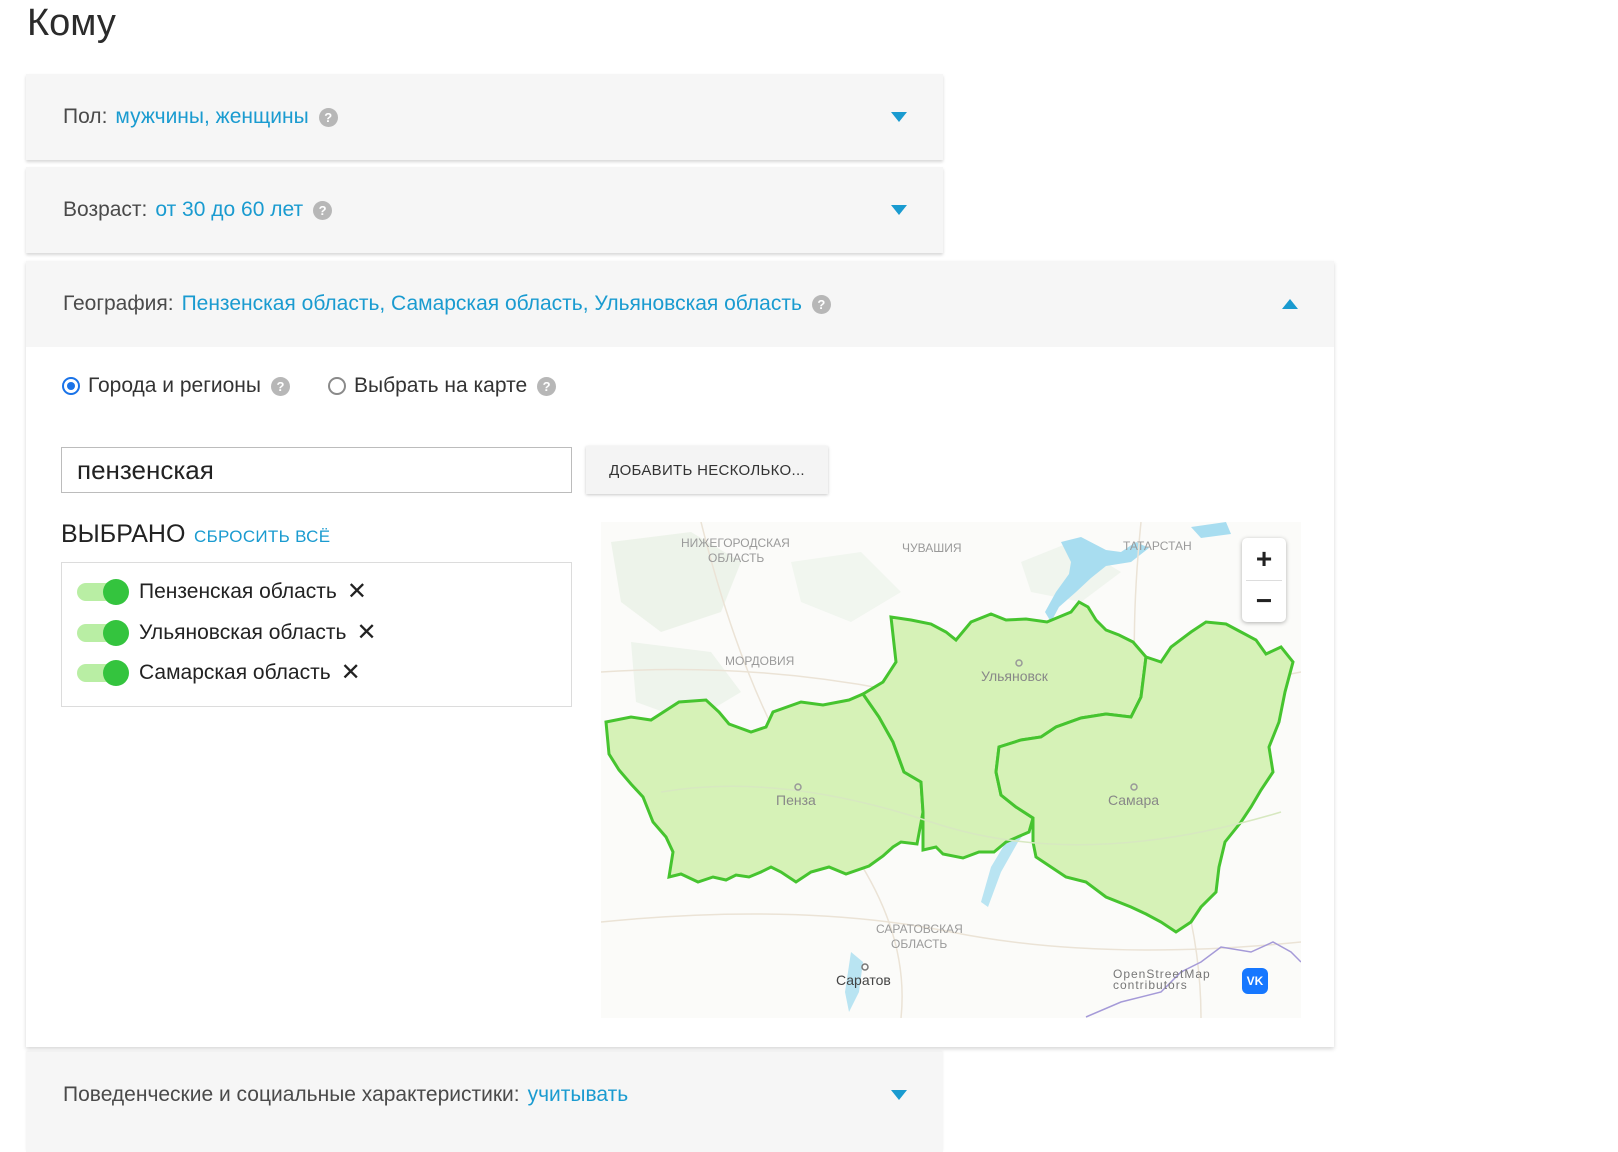 This screenshot has height=1152, width=1618. Describe the element at coordinates (484, 117) in the screenshot. I see `gender-panel: Пол: мужчины, женщины ?` at that location.